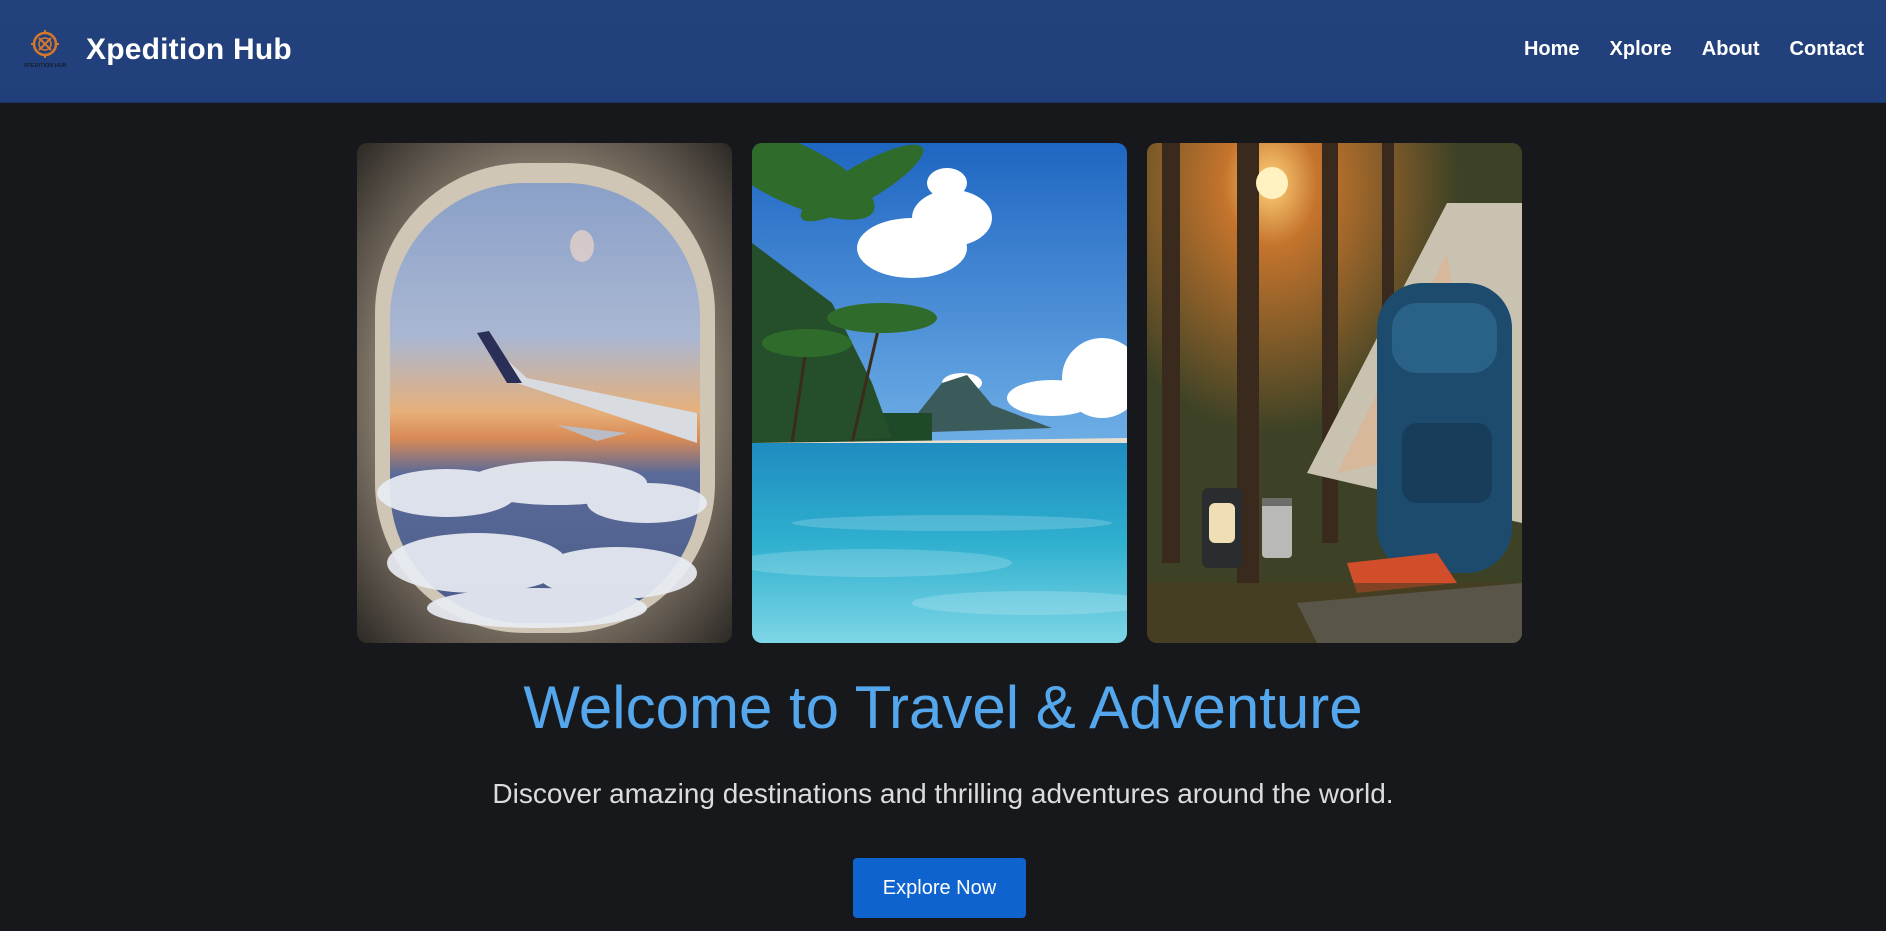  What do you see at coordinates (1334, 393) in the screenshot?
I see `forest-camping-photo` at bounding box center [1334, 393].